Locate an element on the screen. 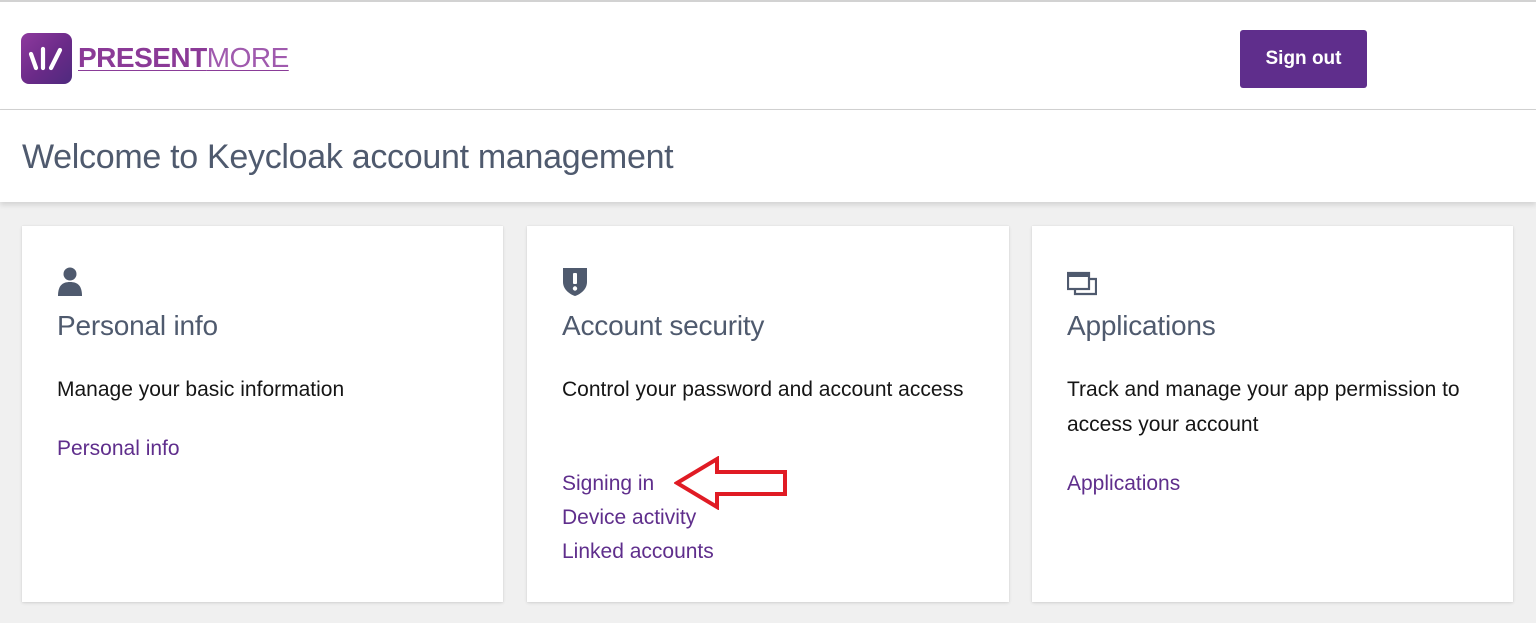  list-item: Linked accounts is located at coordinates (638, 552).